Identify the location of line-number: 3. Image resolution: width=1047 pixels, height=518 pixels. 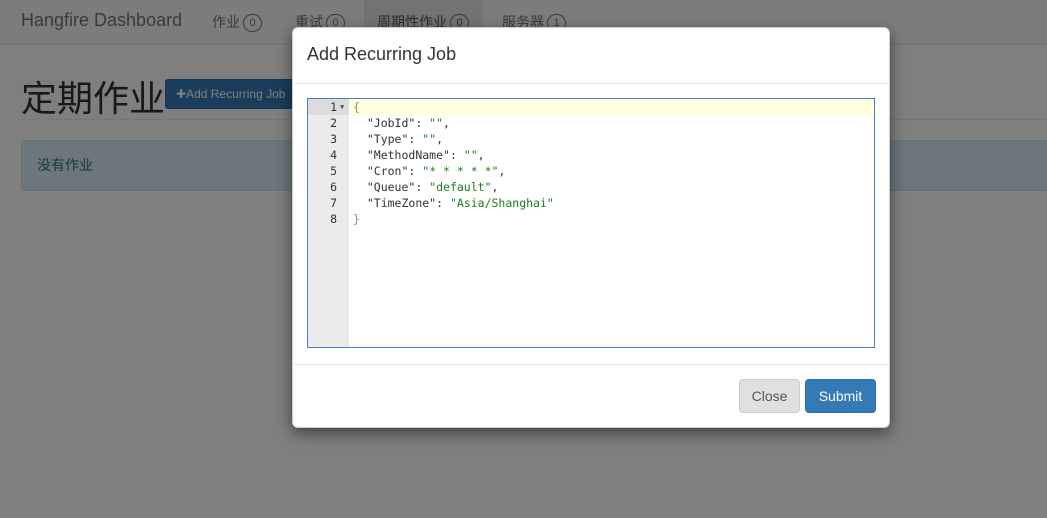
(333, 139).